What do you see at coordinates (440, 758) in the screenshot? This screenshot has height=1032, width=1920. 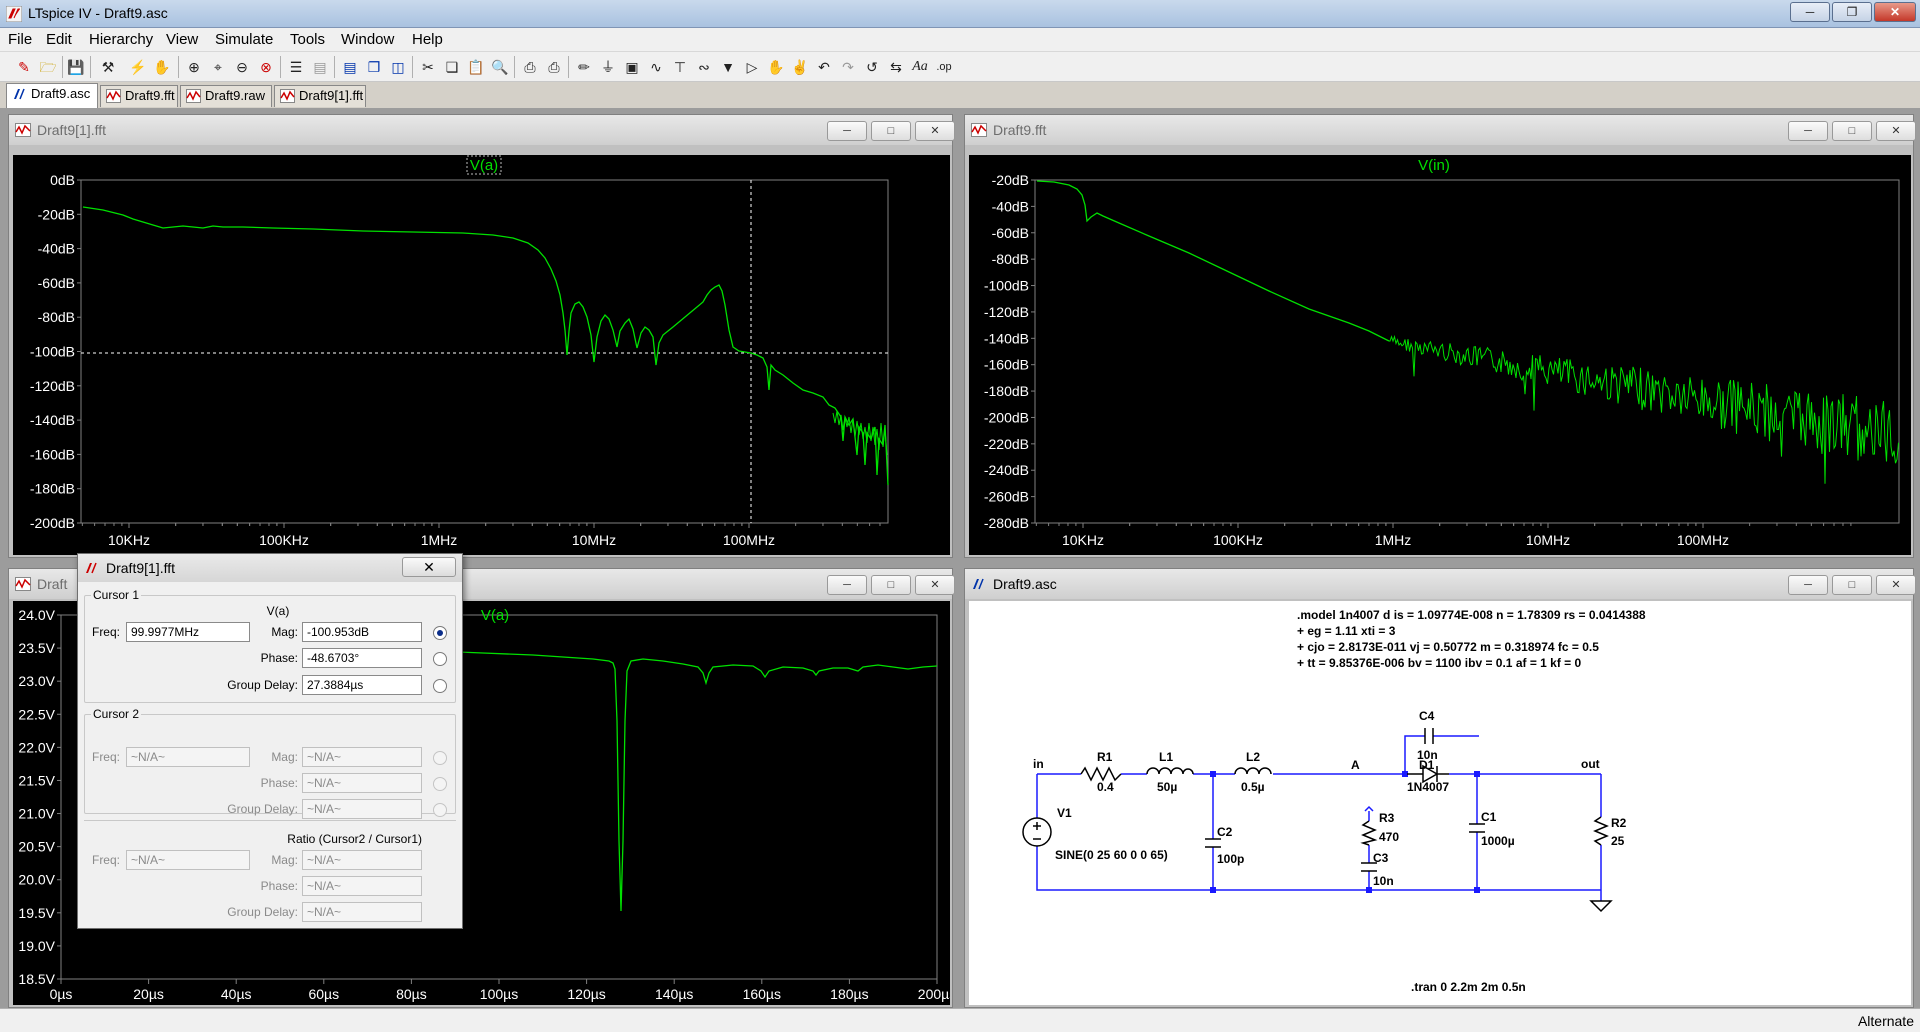 I see `cursor2-mag-radio` at bounding box center [440, 758].